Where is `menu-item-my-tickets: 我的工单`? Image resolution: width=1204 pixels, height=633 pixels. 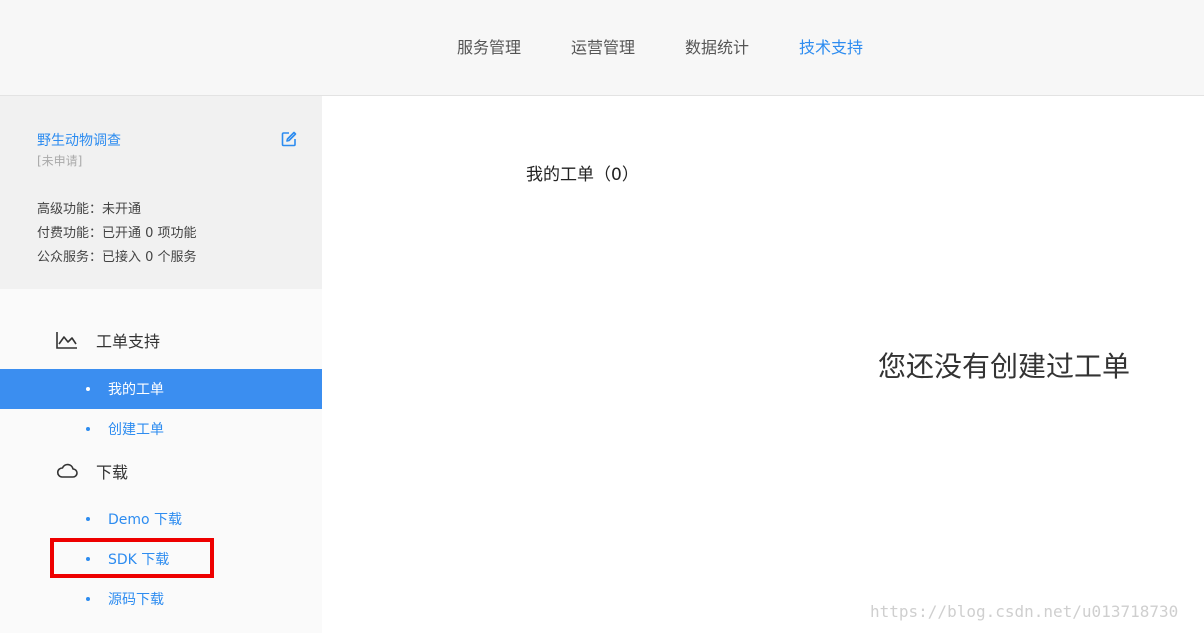 menu-item-my-tickets: 我的工单 is located at coordinates (161, 389).